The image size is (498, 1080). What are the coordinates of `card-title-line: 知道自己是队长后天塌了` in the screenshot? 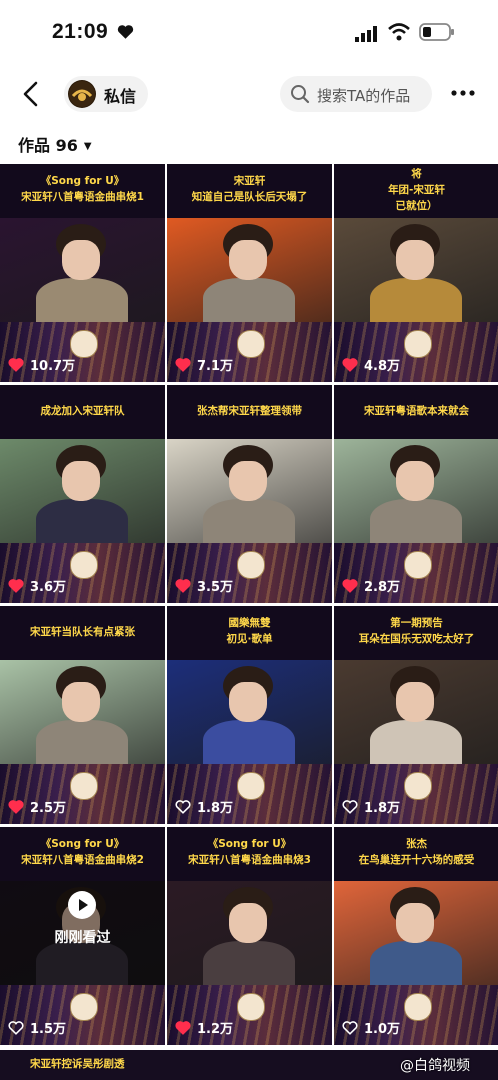 It's located at (249, 197).